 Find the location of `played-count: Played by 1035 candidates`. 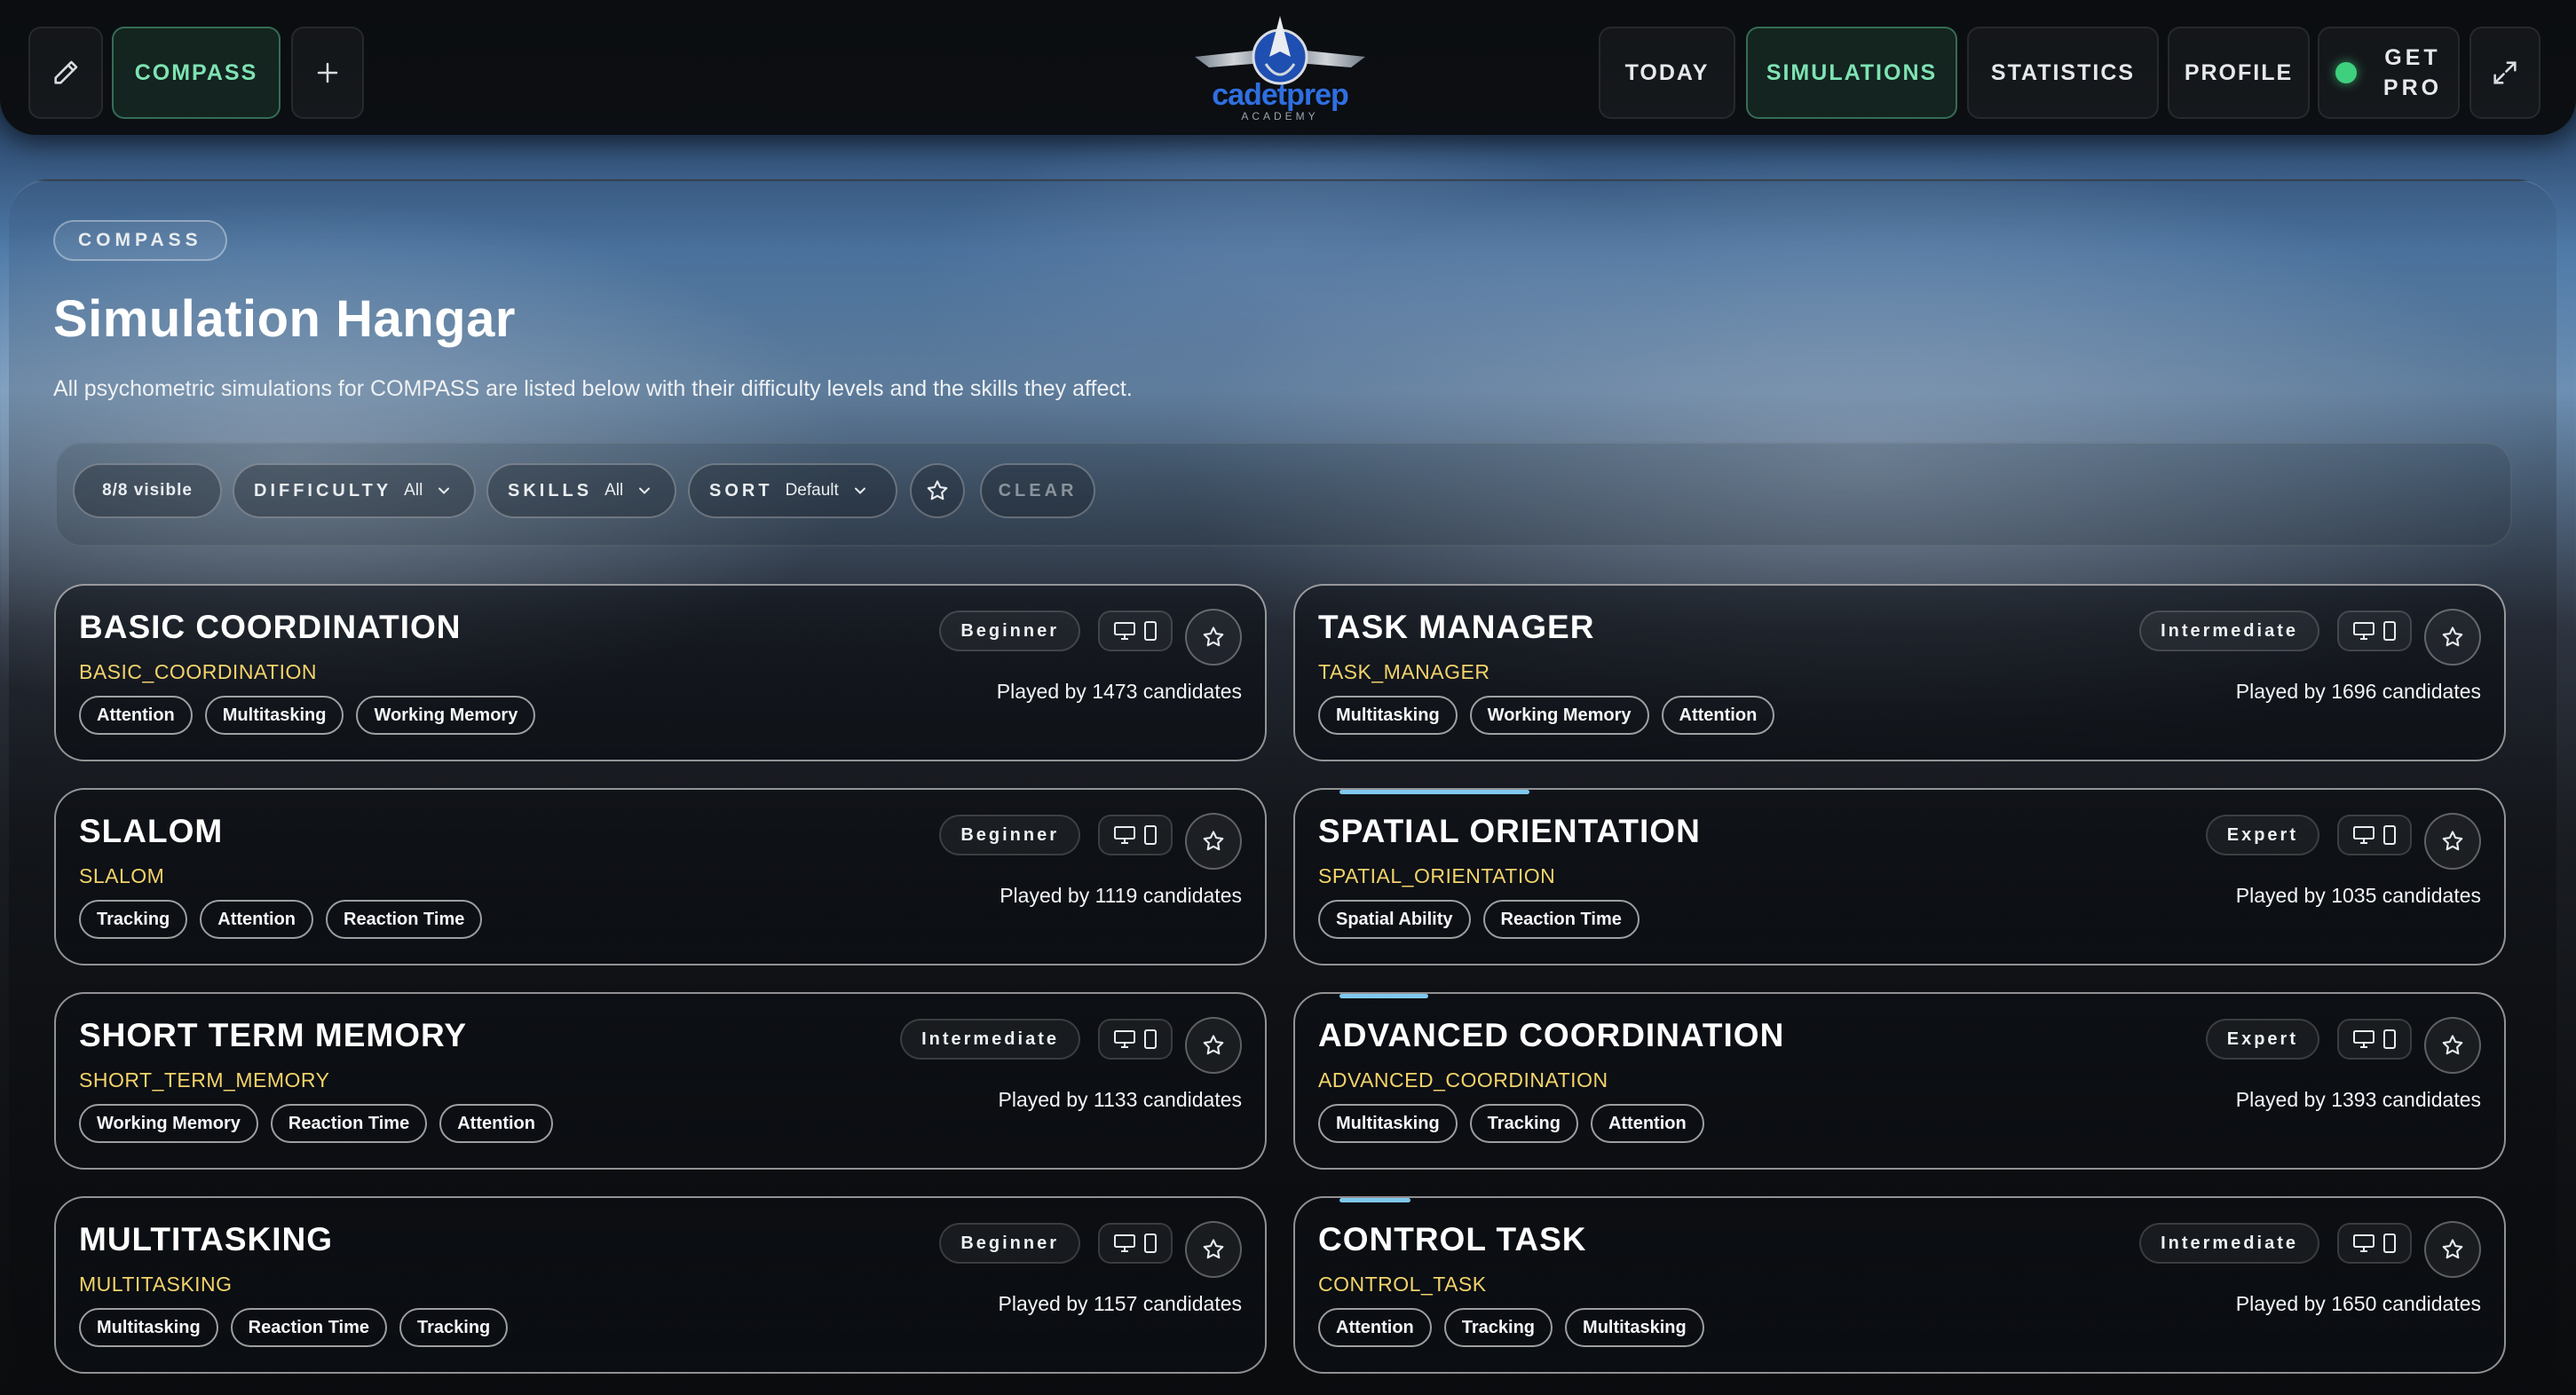

played-count: Played by 1035 candidates is located at coordinates (2358, 895).